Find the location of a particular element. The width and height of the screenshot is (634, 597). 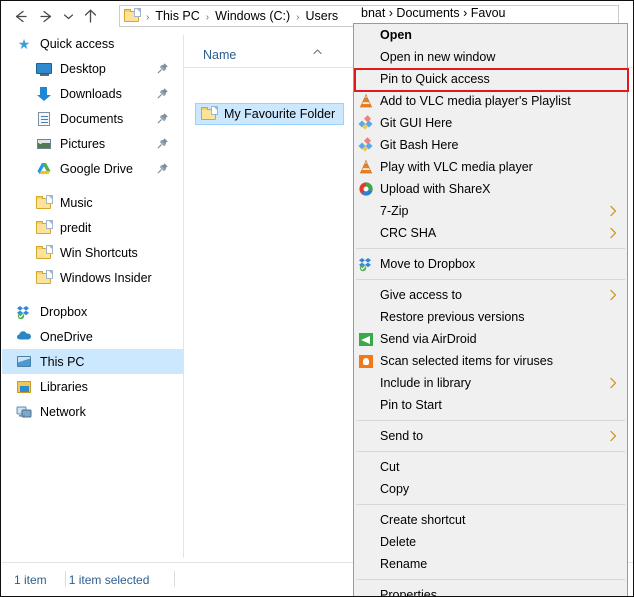

menu-item-create-shortcut: Create shortcut is located at coordinates (490, 520).